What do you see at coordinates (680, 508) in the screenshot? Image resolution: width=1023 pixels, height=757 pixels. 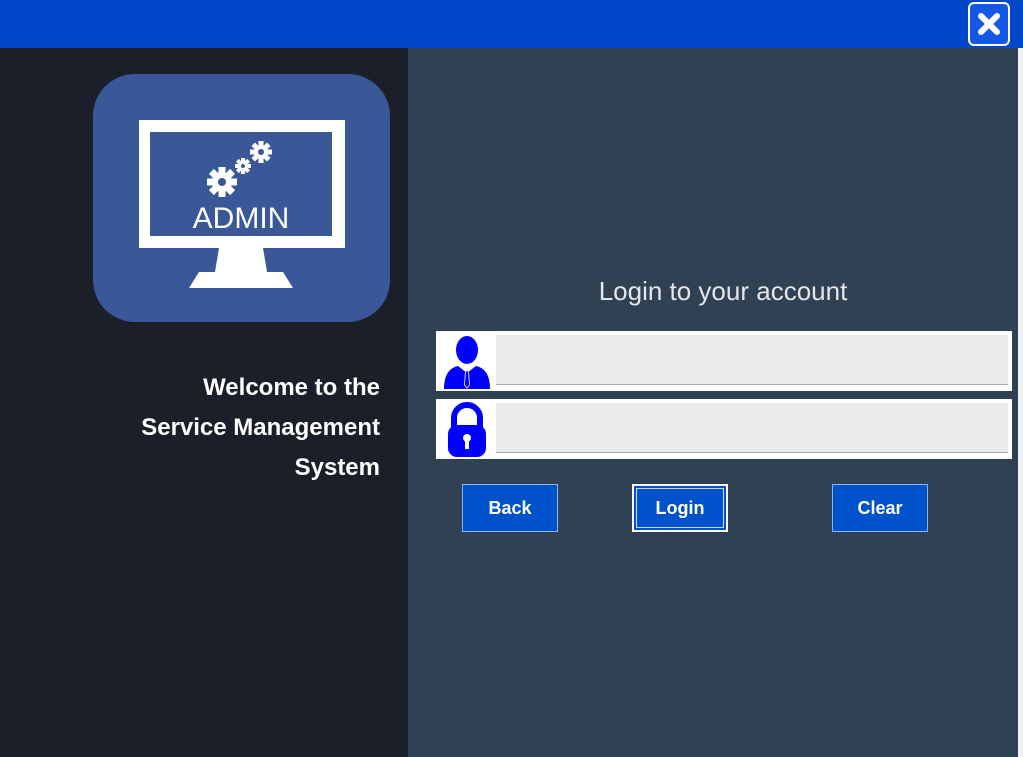 I see `login-button: Login` at bounding box center [680, 508].